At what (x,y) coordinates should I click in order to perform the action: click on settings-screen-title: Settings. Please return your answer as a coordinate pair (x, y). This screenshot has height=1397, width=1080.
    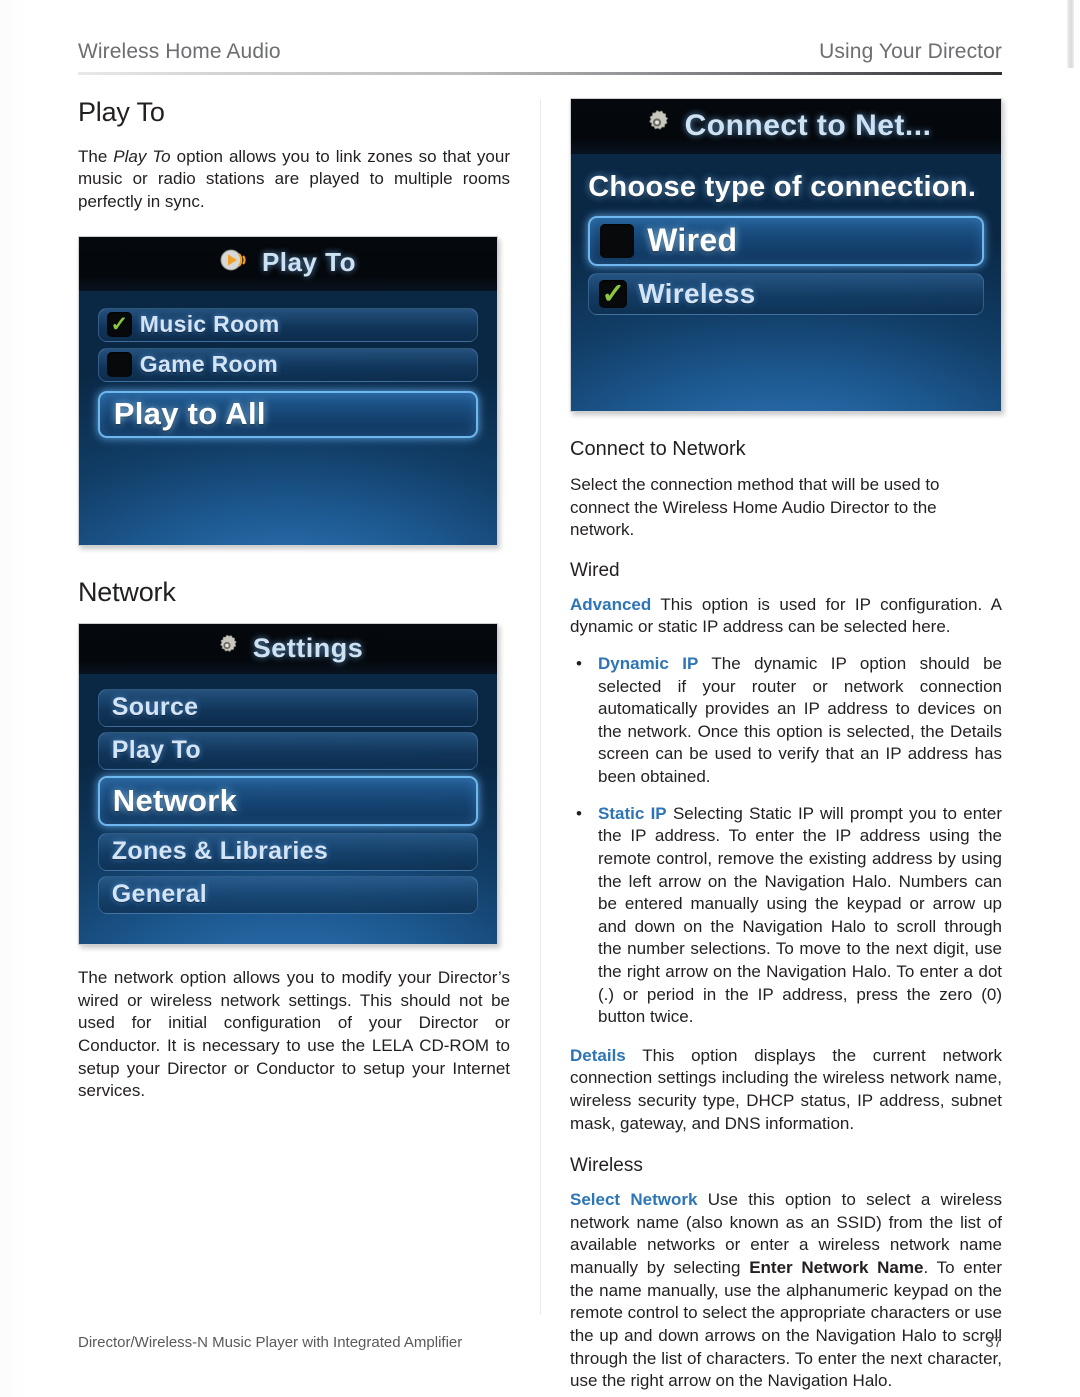
    Looking at the image, I should click on (308, 647).